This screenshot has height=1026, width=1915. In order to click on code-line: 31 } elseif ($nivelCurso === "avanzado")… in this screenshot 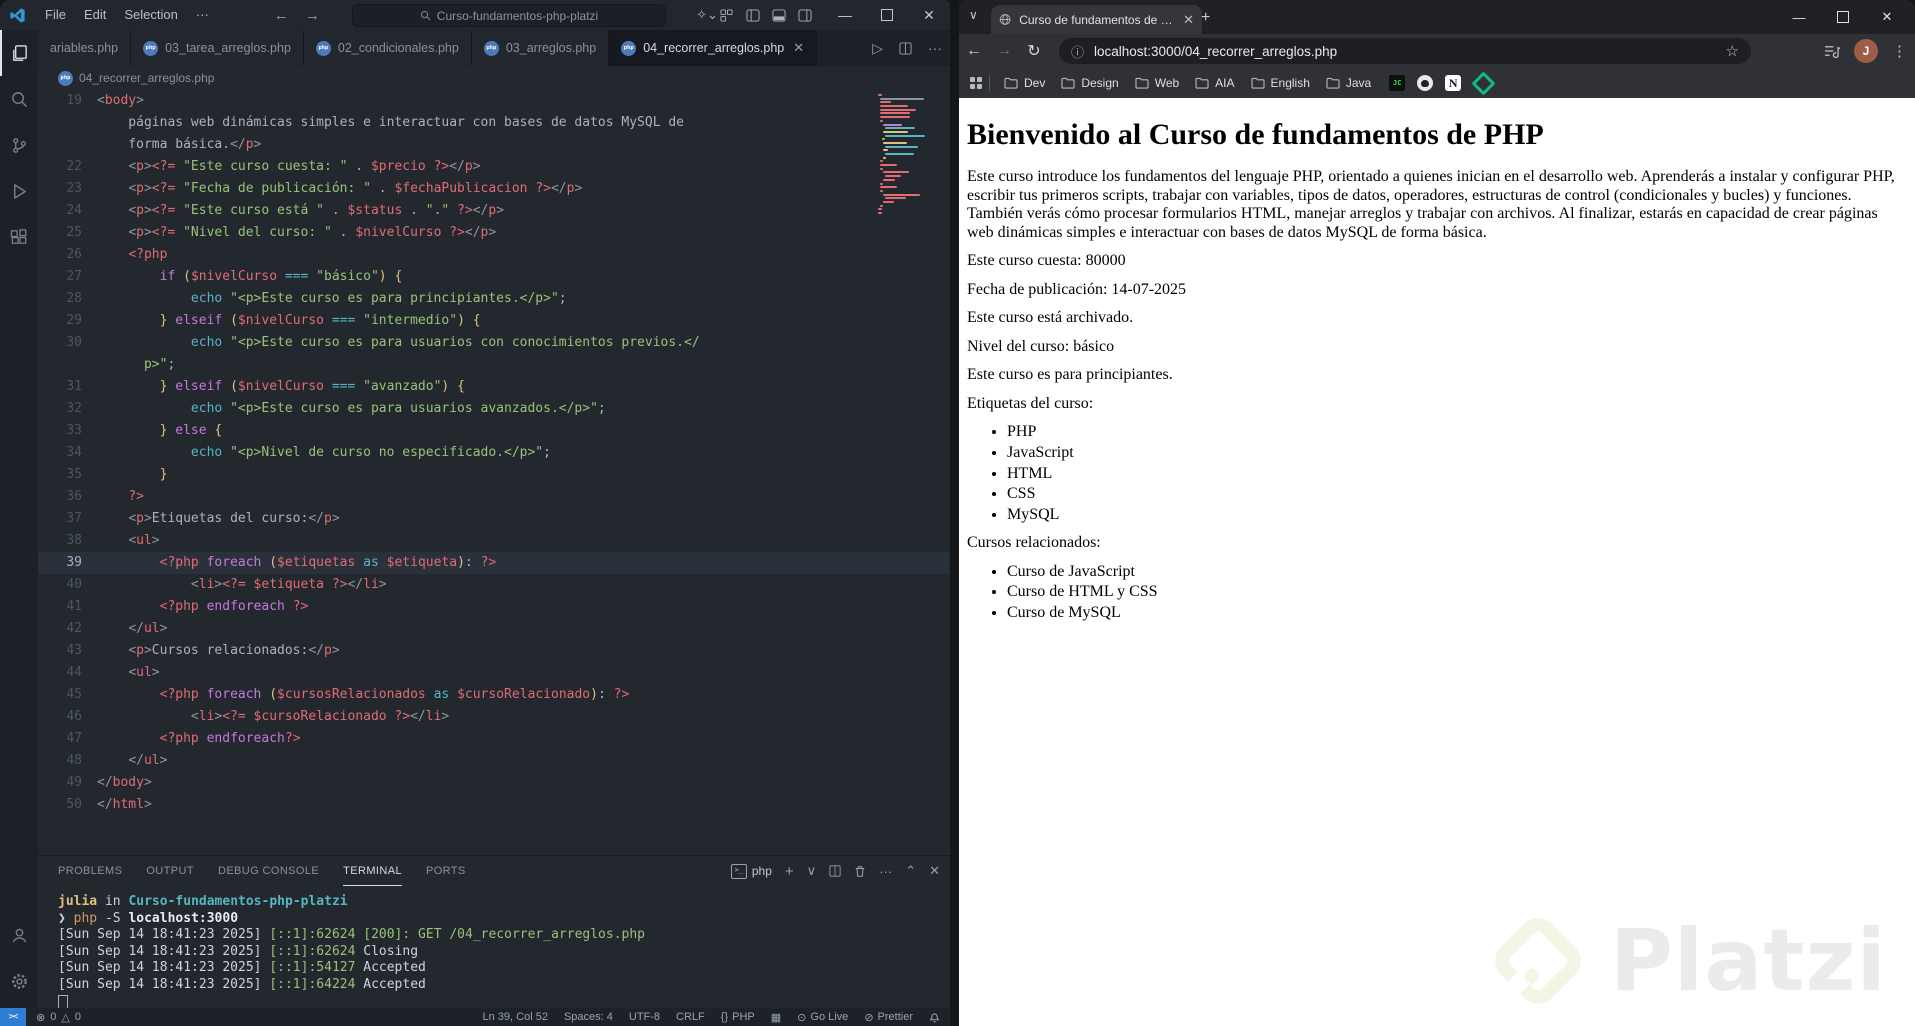, I will do `click(494, 387)`.